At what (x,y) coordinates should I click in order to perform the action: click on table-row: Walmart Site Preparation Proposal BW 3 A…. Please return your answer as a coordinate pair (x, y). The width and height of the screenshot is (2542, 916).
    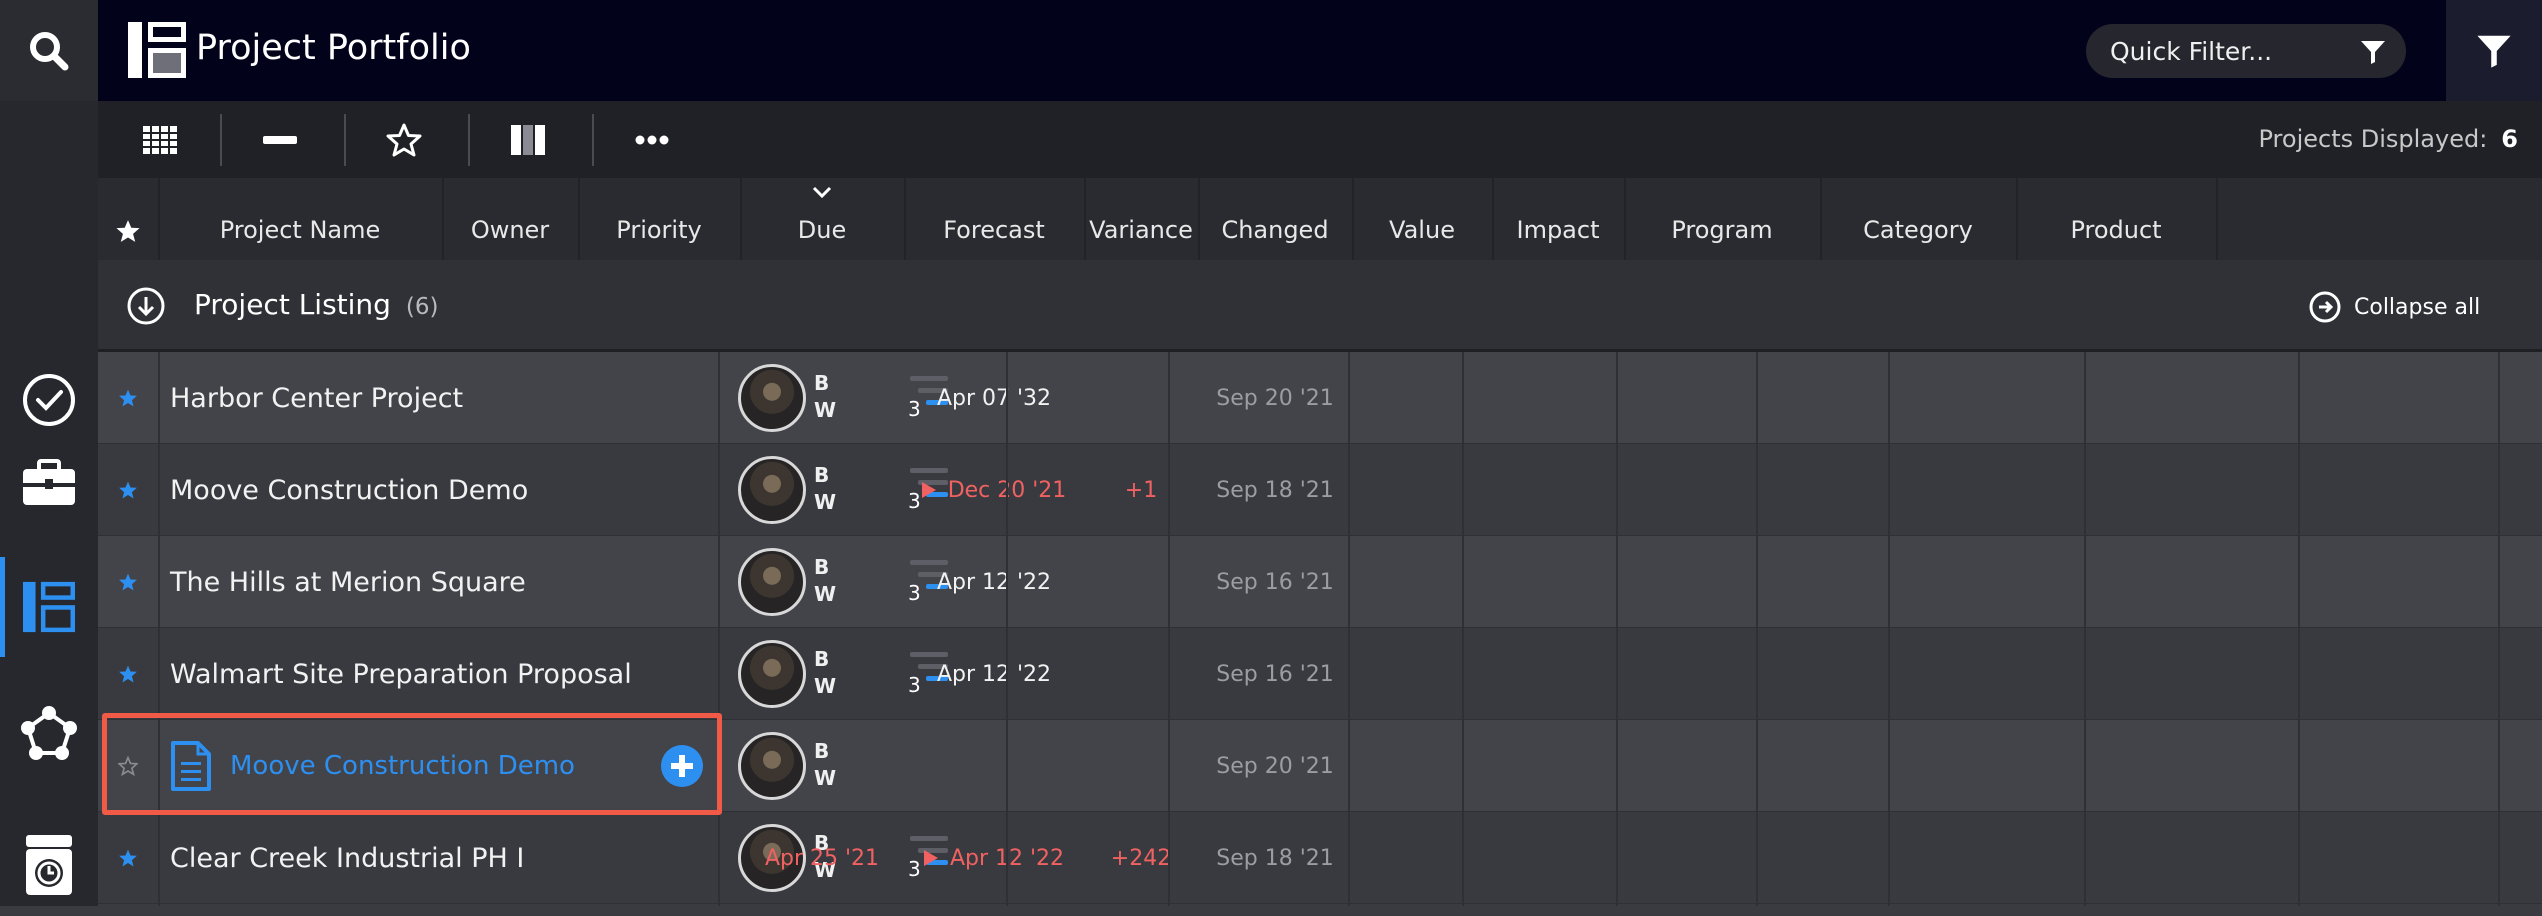
    Looking at the image, I should click on (1320, 674).